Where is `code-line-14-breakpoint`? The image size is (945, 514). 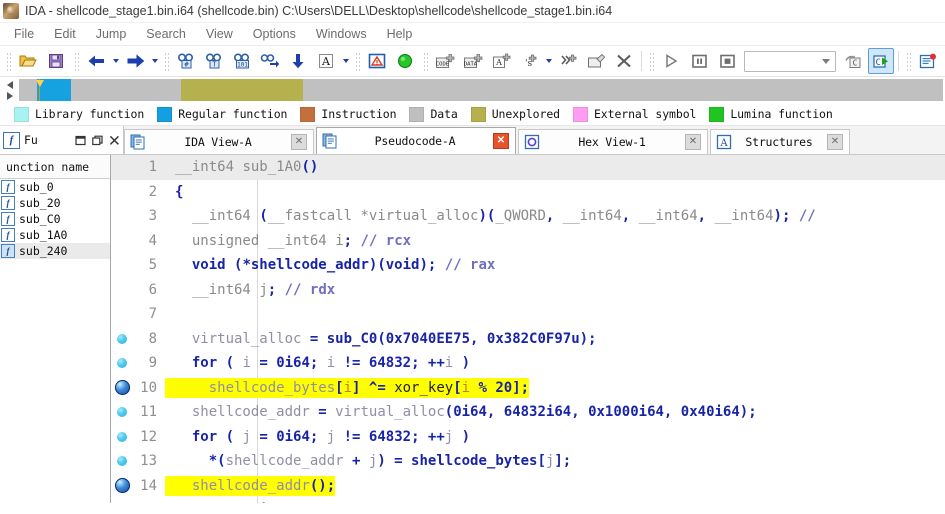 code-line-14-breakpoint is located at coordinates (122, 486).